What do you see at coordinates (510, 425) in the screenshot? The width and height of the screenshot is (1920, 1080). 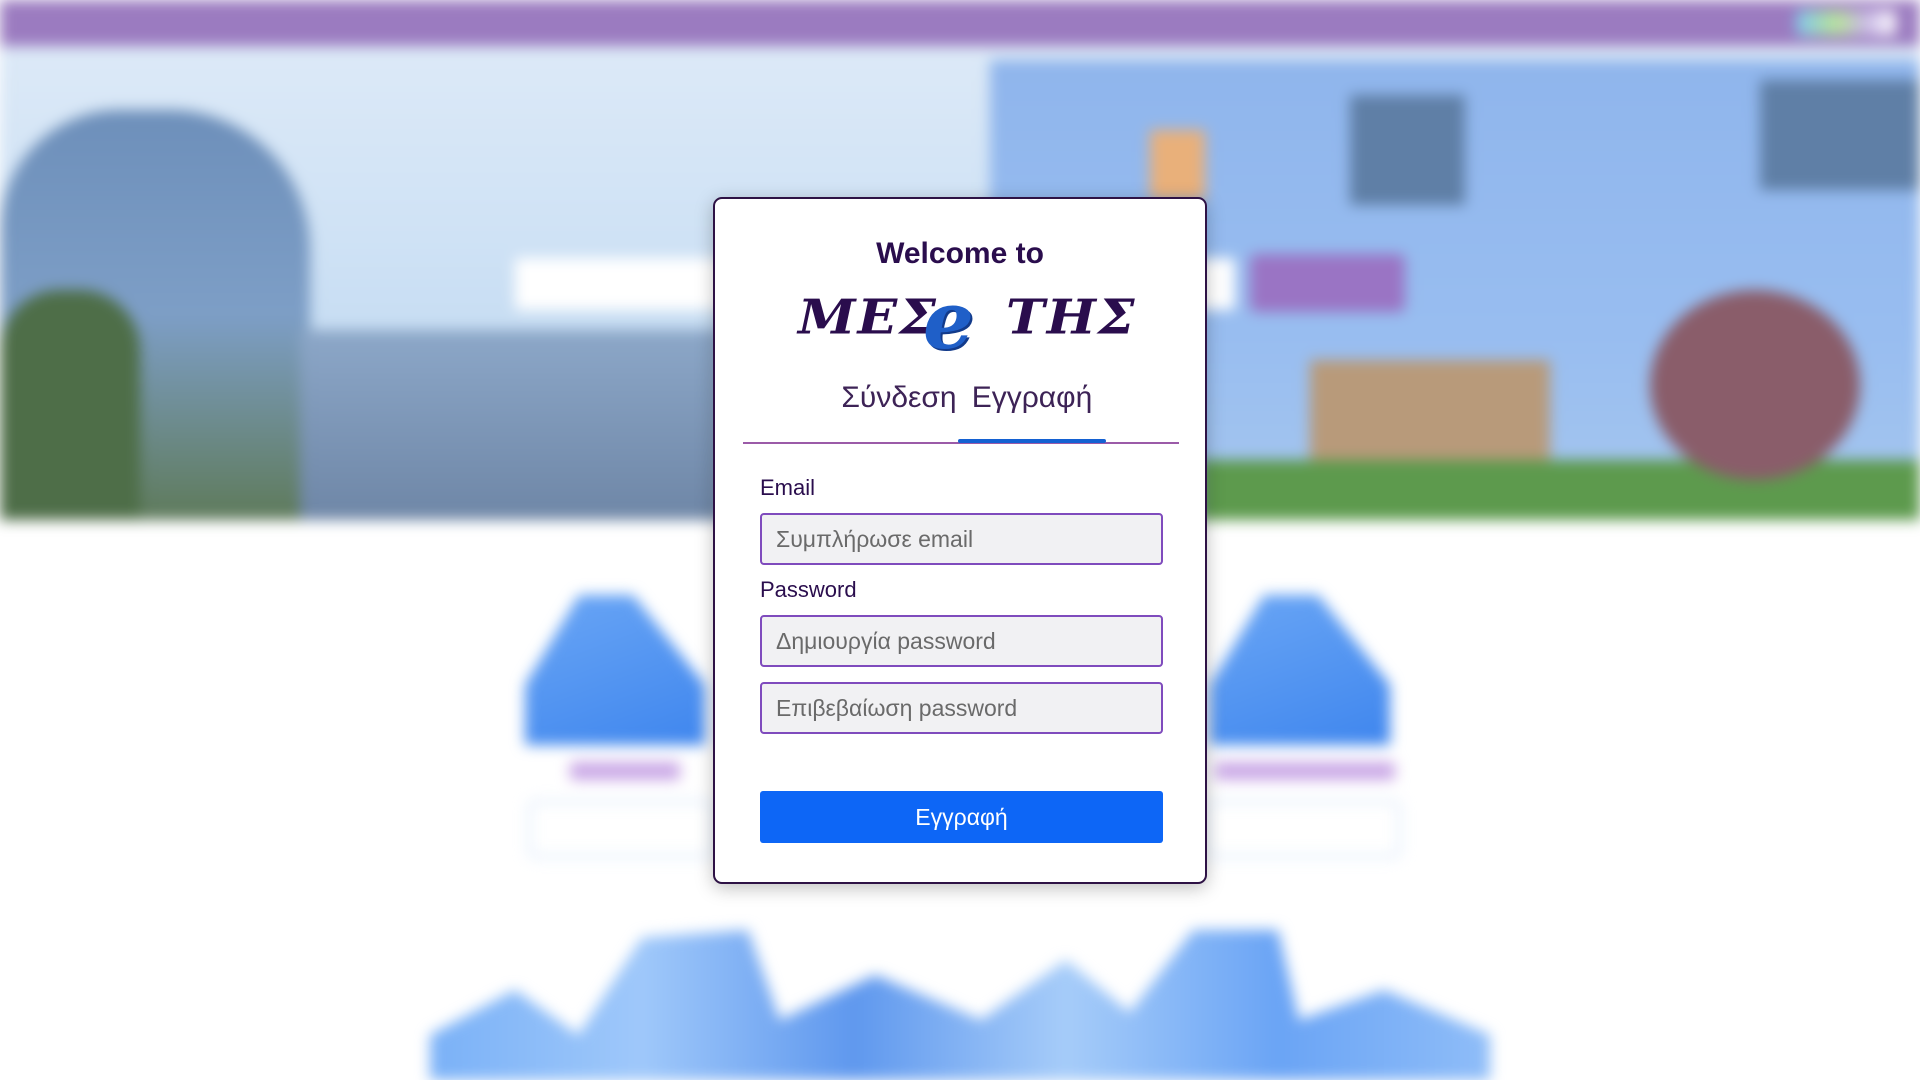 I see `background-building` at bounding box center [510, 425].